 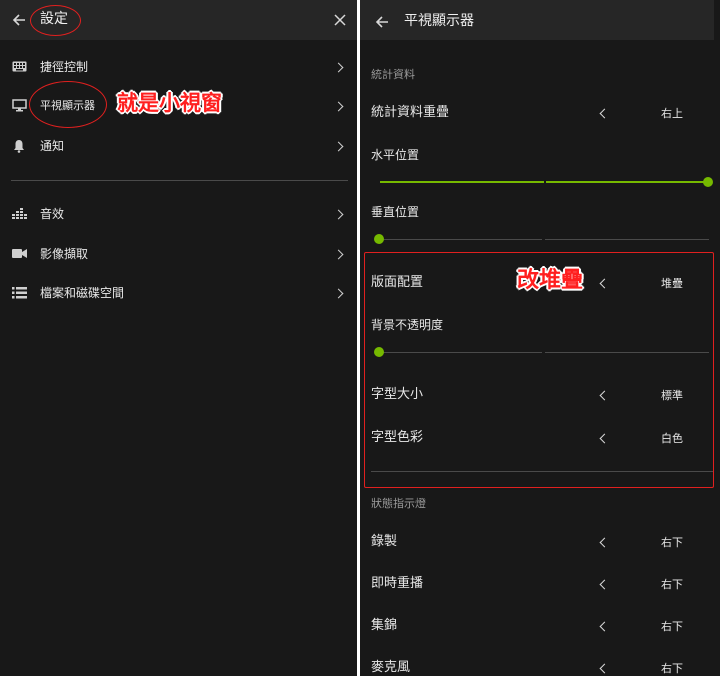 I want to click on menu-item-label: 檔案和磁碟空間, so click(x=82, y=293).